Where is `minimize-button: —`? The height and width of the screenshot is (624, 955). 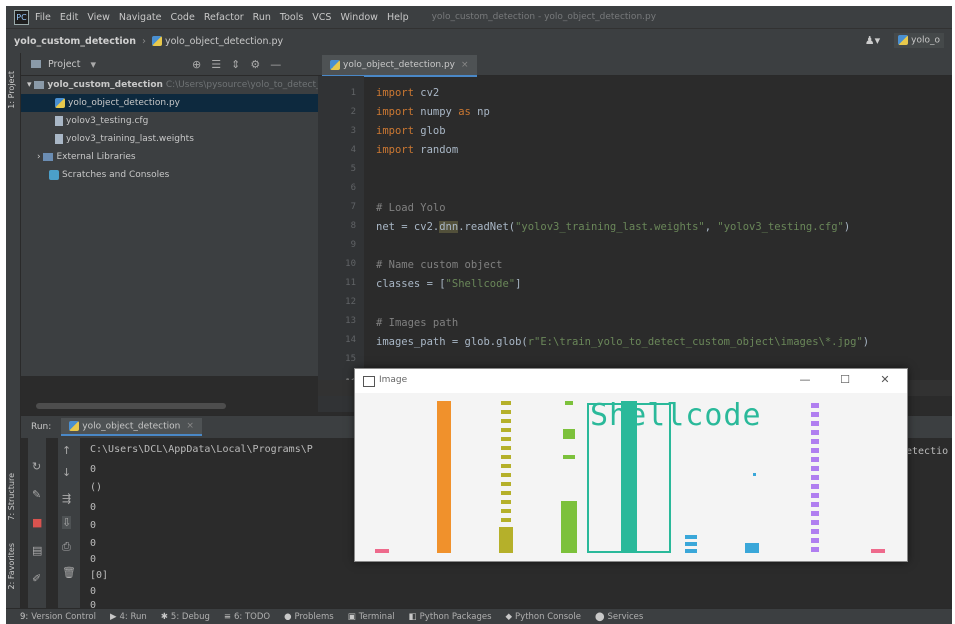
minimize-button: — is located at coordinates (805, 379).